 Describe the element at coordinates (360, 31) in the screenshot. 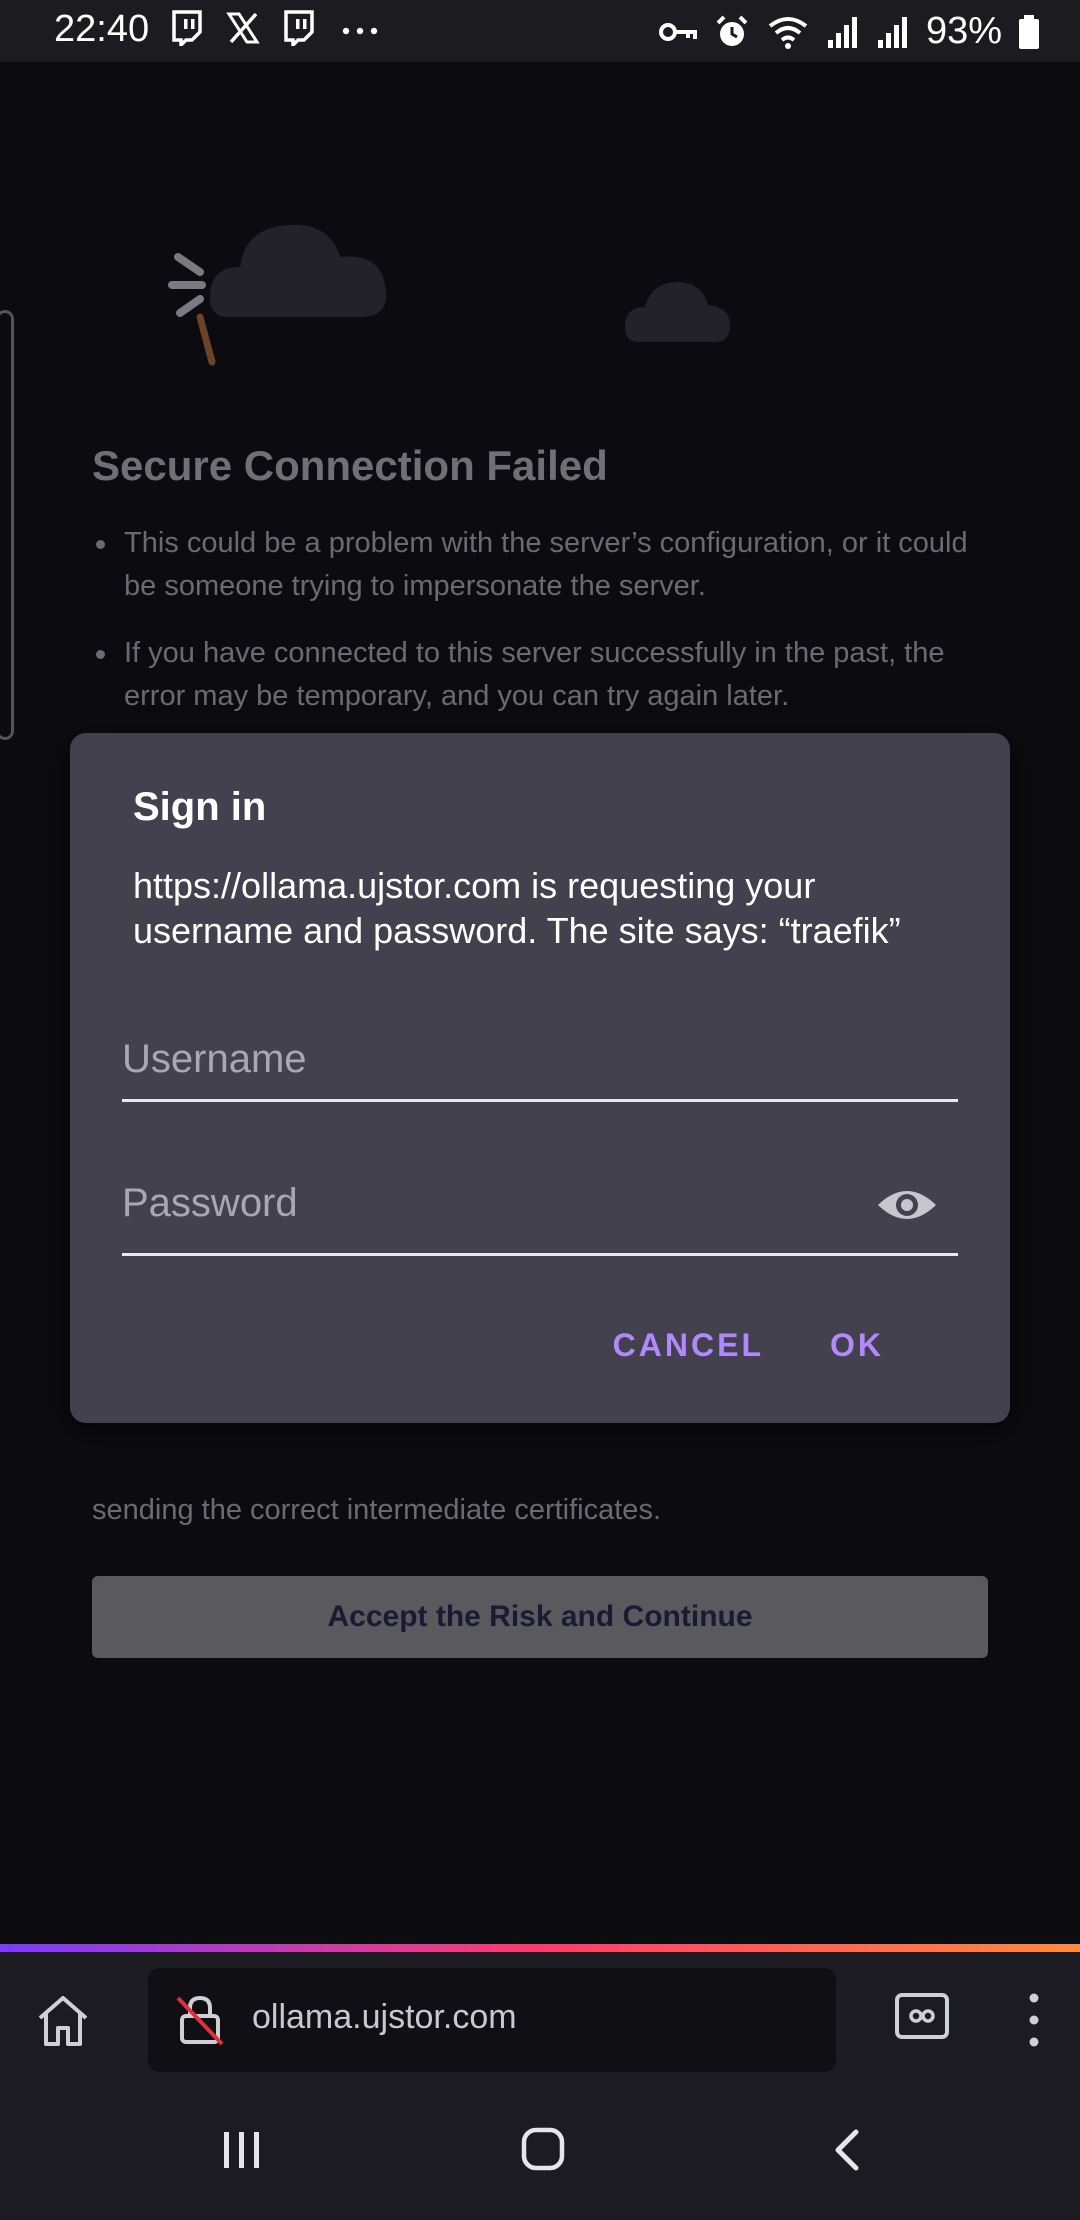

I see `more-notifications-icon` at that location.